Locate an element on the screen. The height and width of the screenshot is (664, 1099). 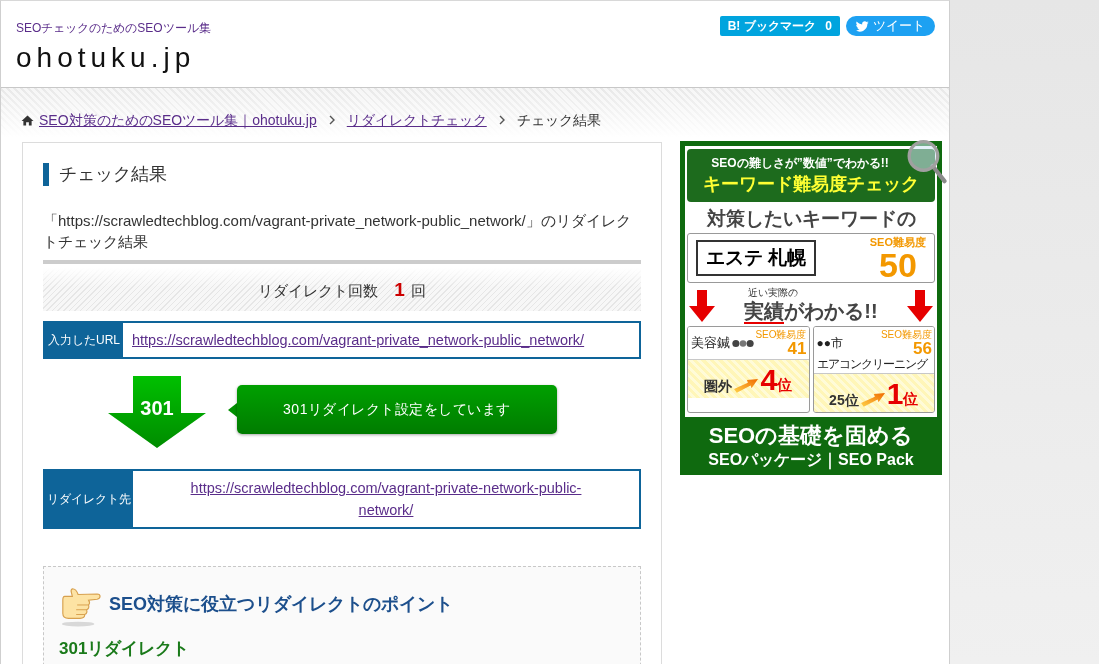
ad-lead-text: 対策したいキーワードの is located at coordinates (811, 219).